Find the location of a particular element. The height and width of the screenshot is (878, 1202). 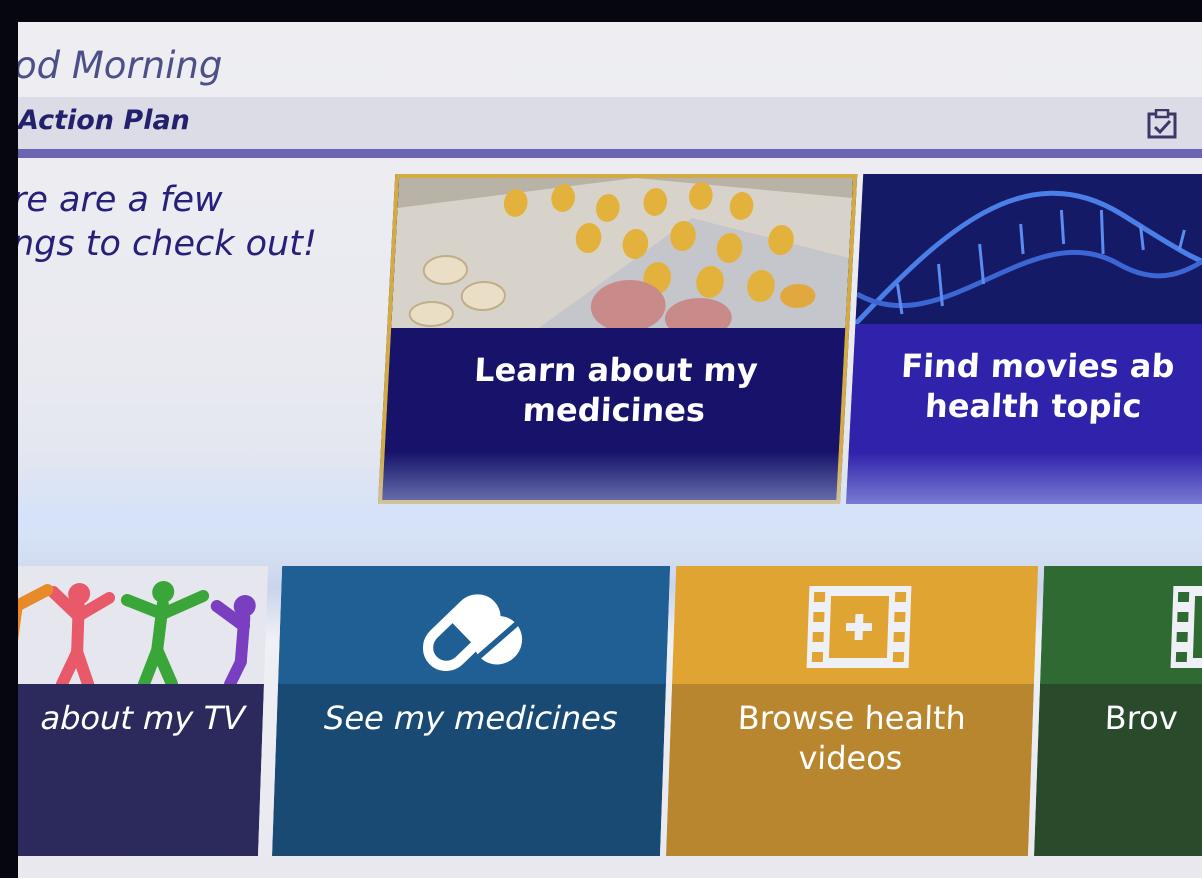

action-plan-title: Action Plan is located at coordinates (104, 120).